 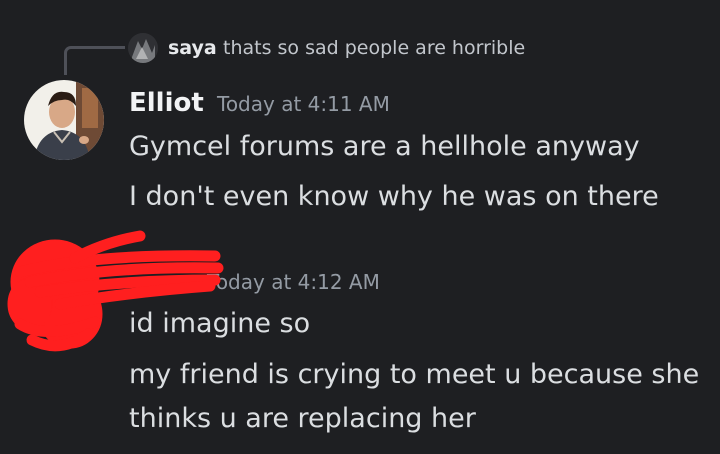 What do you see at coordinates (374, 48) in the screenshot?
I see `reply-preview-text: thats so sad people are horrible` at bounding box center [374, 48].